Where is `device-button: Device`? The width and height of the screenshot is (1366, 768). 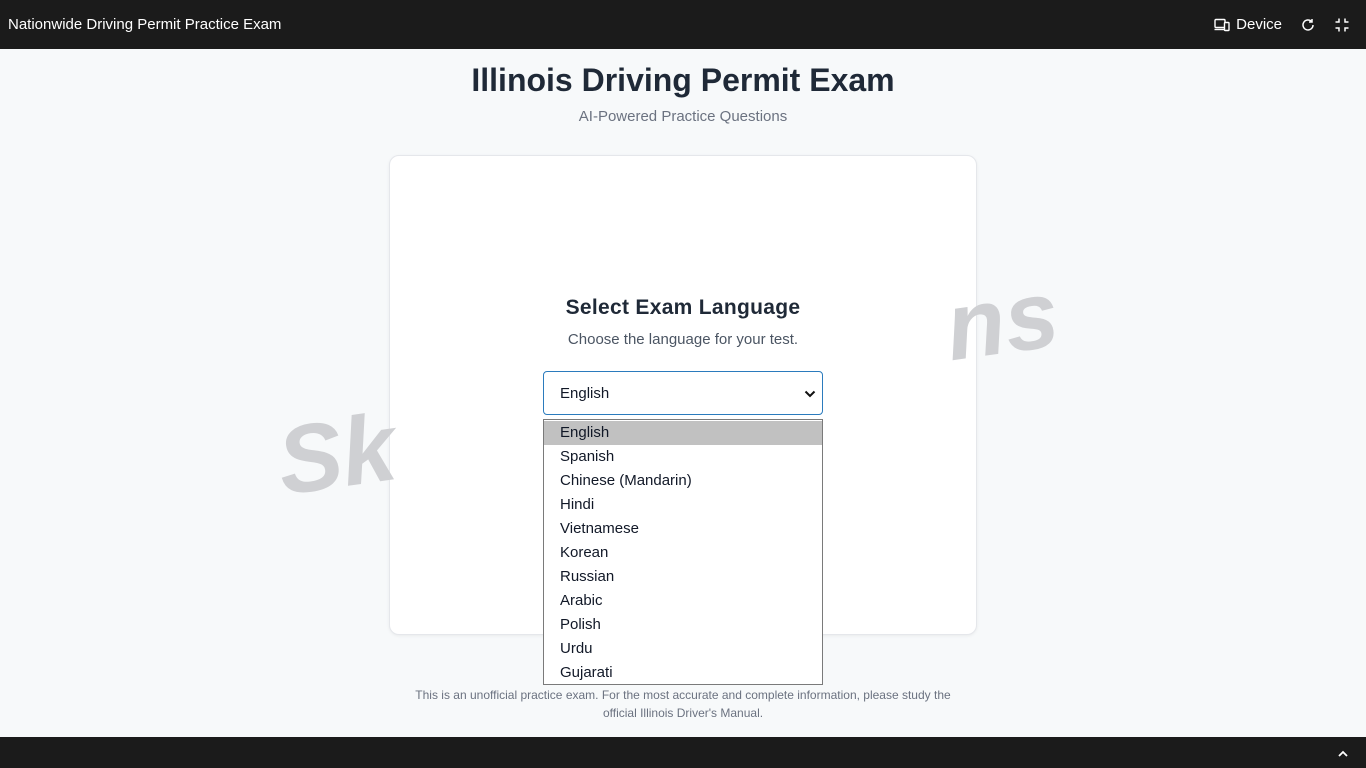
device-button: Device is located at coordinates (1248, 24).